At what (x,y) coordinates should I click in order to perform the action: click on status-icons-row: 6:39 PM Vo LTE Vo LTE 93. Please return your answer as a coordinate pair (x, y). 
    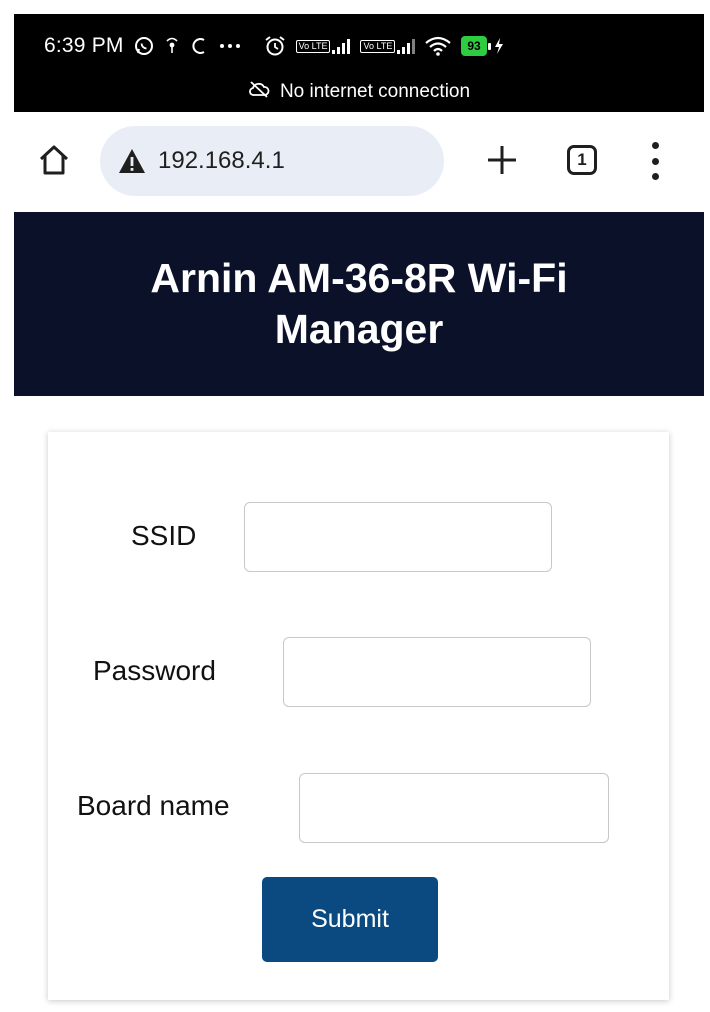
    Looking at the image, I should click on (279, 46).